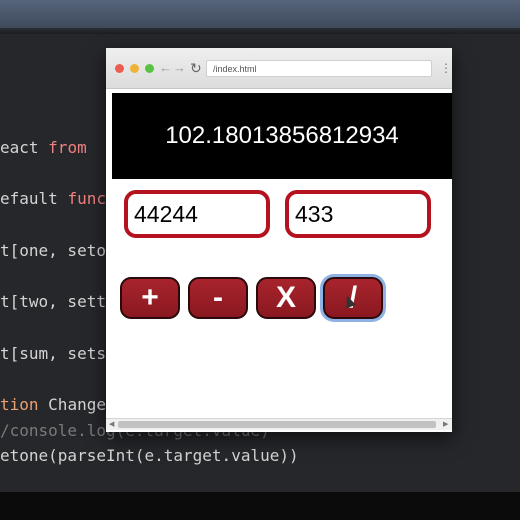 The height and width of the screenshot is (520, 520). Describe the element at coordinates (53, 198) in the screenshot. I see `code-line-2: efault func` at that location.